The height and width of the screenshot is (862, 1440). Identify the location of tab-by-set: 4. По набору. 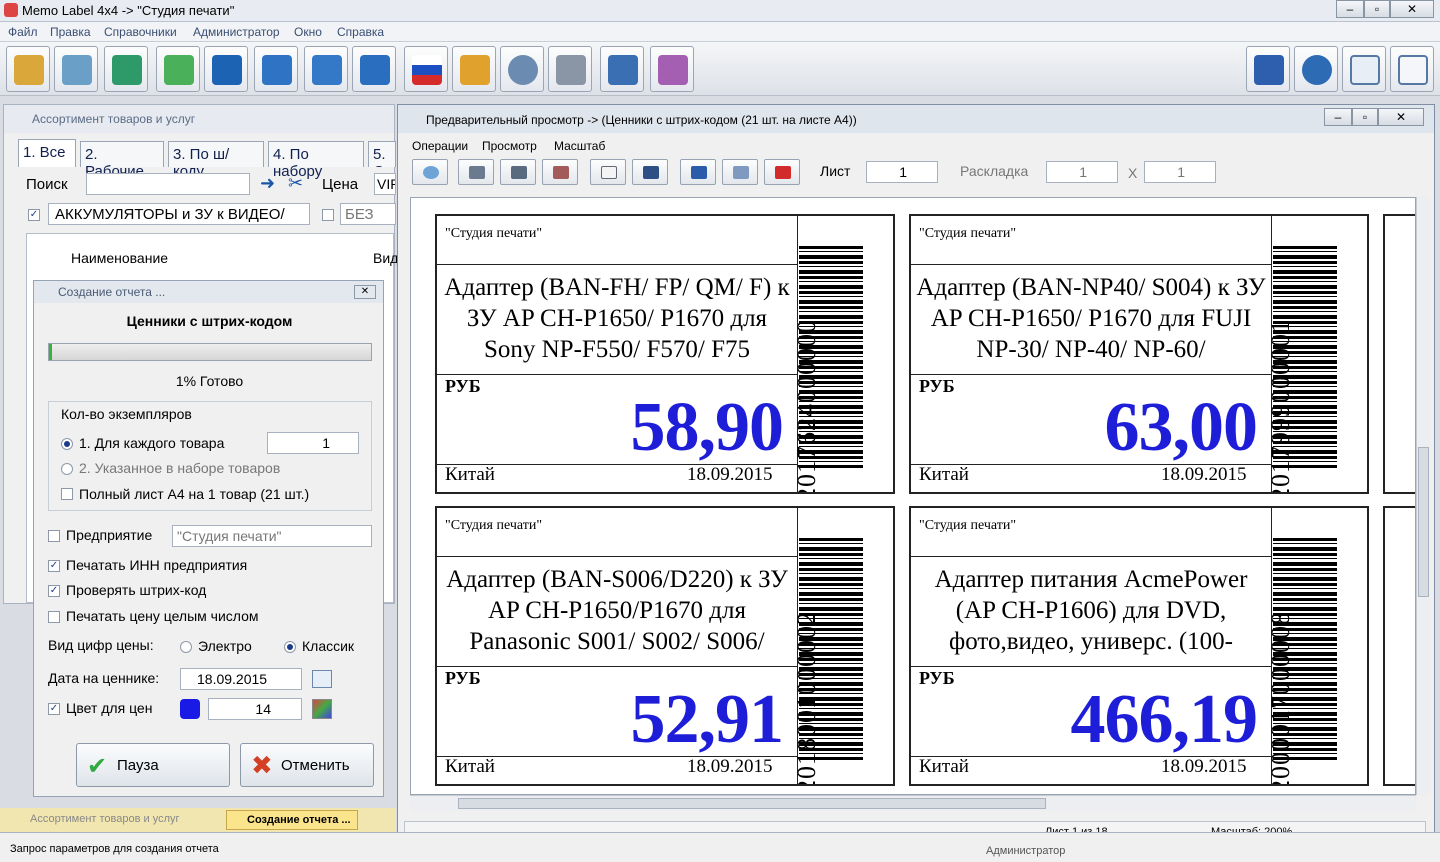
(316, 160).